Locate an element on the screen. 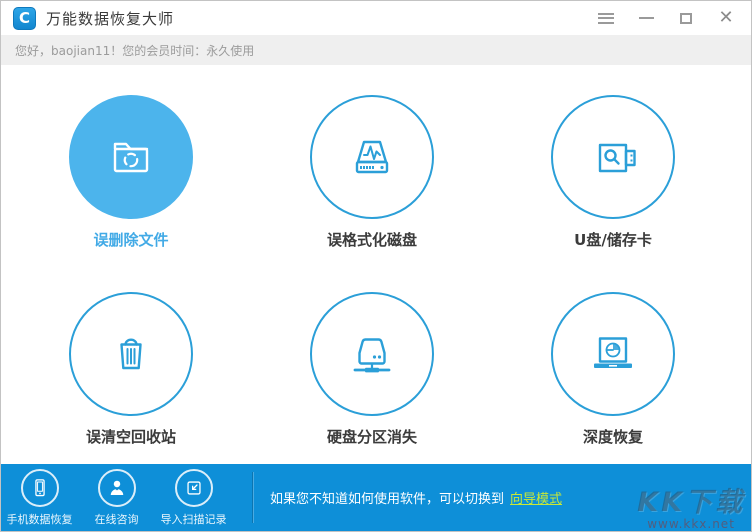  feature-label: 深度恢复 is located at coordinates (612, 436).